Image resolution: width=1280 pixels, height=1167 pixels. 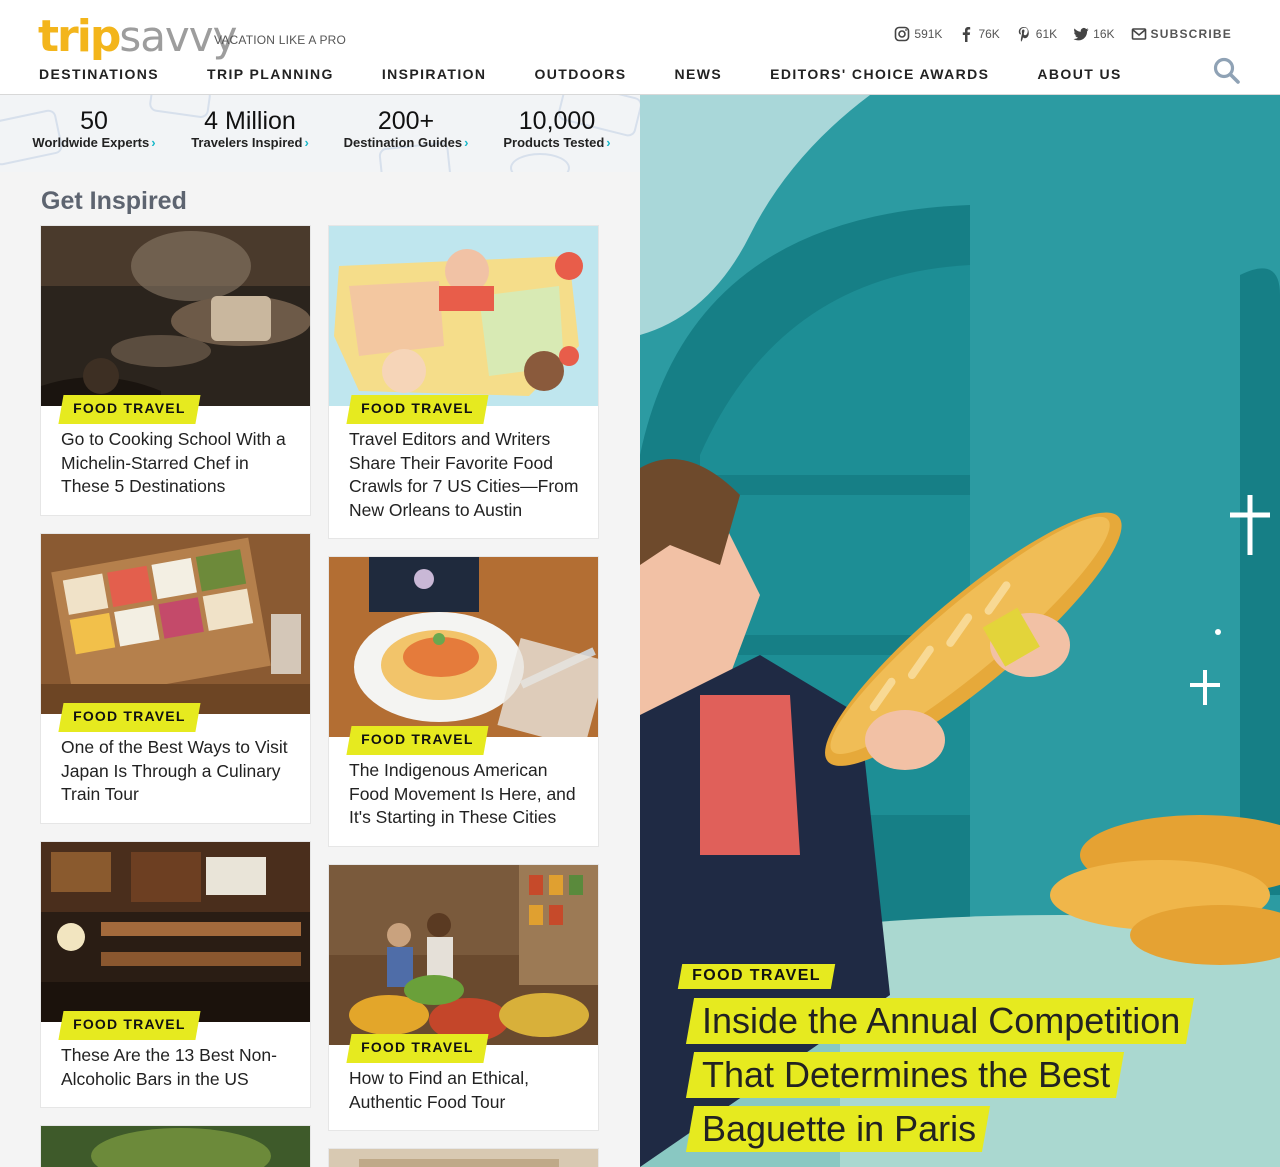 I want to click on hero-category-tag: FOOD TRAVEL, so click(x=756, y=976).